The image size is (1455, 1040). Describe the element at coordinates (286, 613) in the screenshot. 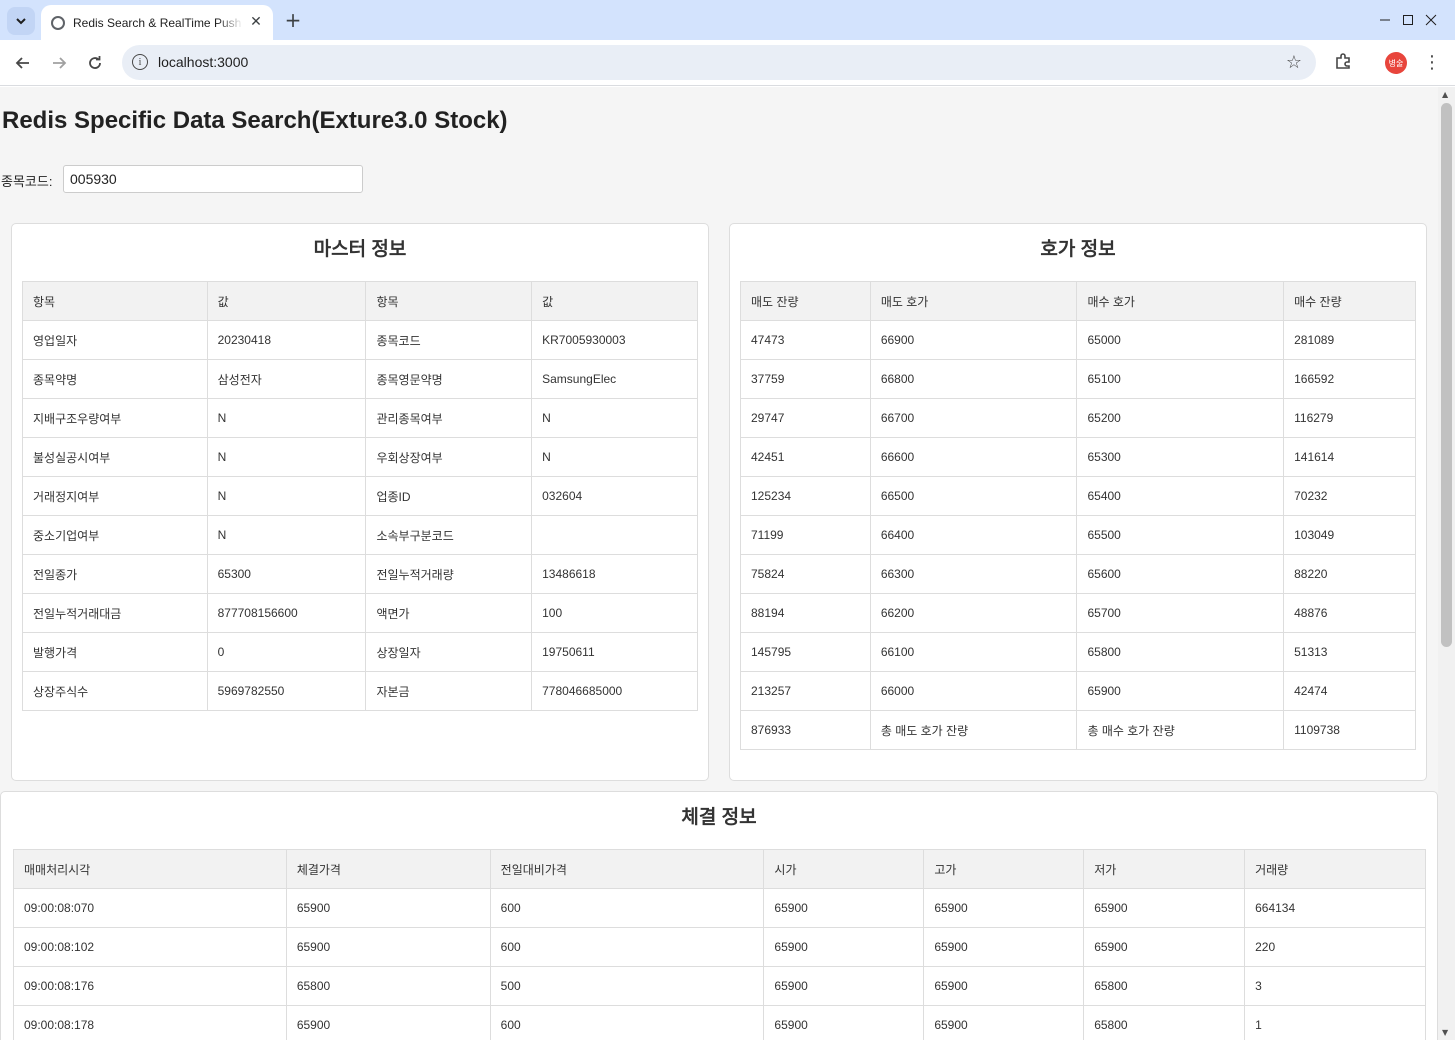

I see `table-cell: 877708156600` at that location.